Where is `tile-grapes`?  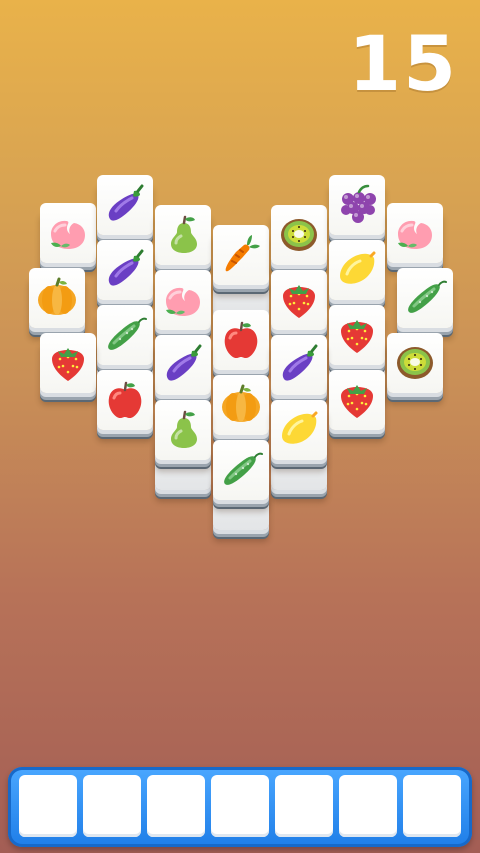
tile-grapes is located at coordinates (357, 205).